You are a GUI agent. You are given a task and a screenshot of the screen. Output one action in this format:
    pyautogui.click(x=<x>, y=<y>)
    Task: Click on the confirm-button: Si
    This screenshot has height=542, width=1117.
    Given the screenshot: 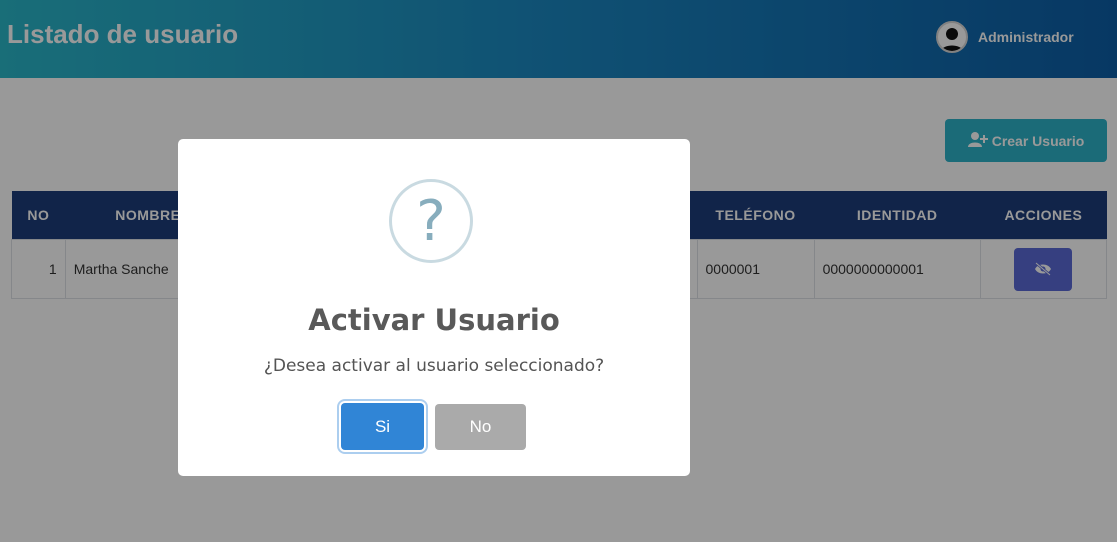 What is the action you would take?
    pyautogui.click(x=382, y=426)
    